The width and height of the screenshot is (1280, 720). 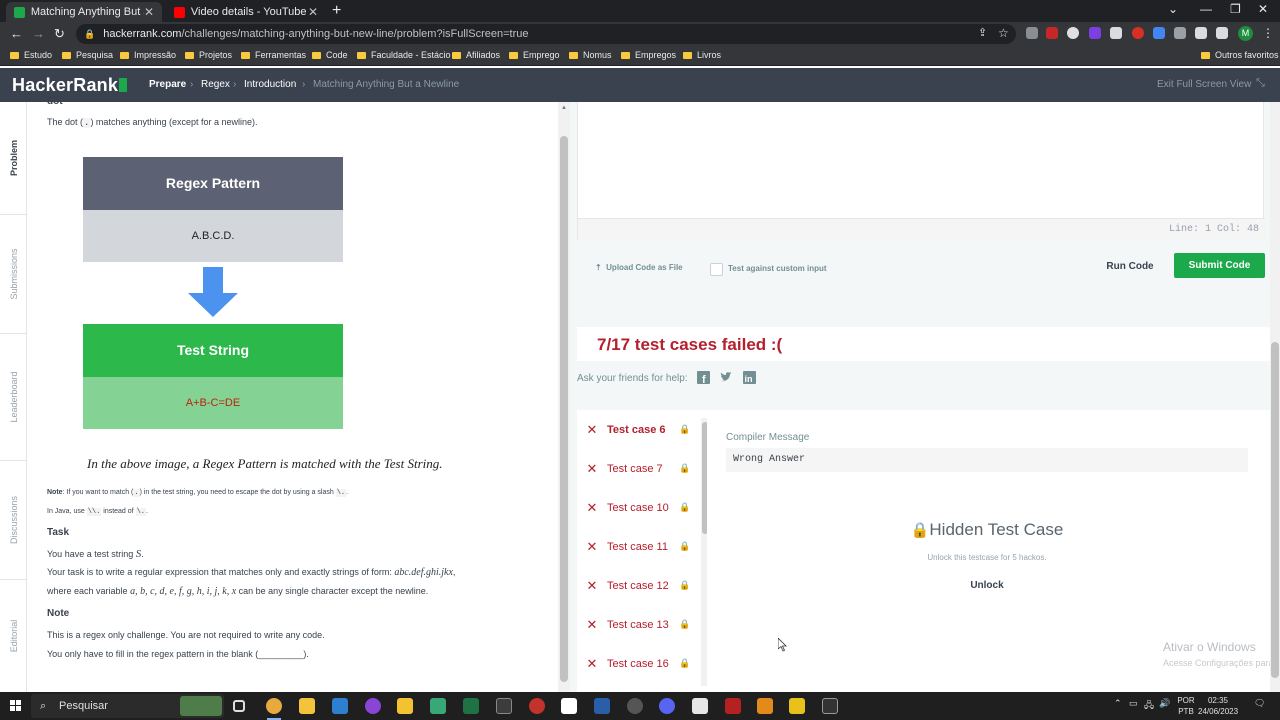 I want to click on test-case-item: ✕ Test case 7 🔒, so click(x=637, y=468).